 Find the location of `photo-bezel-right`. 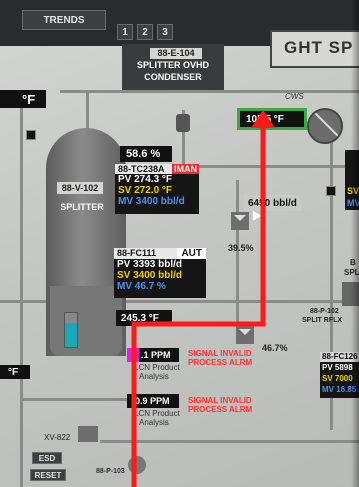

photo-bezel-right is located at coordinates (355, 243).